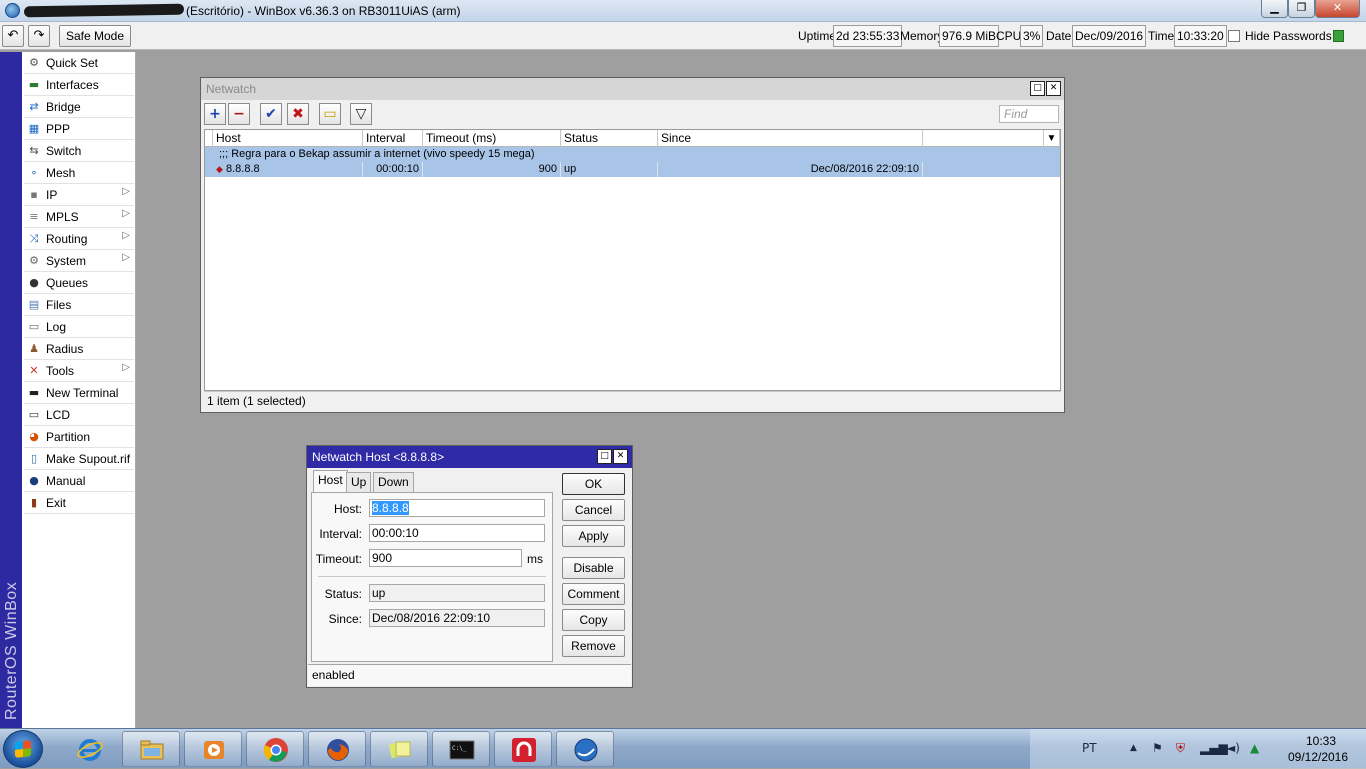 The width and height of the screenshot is (1366, 769). Describe the element at coordinates (1233, 748) in the screenshot. I see `volume-icon: ◄)` at that location.